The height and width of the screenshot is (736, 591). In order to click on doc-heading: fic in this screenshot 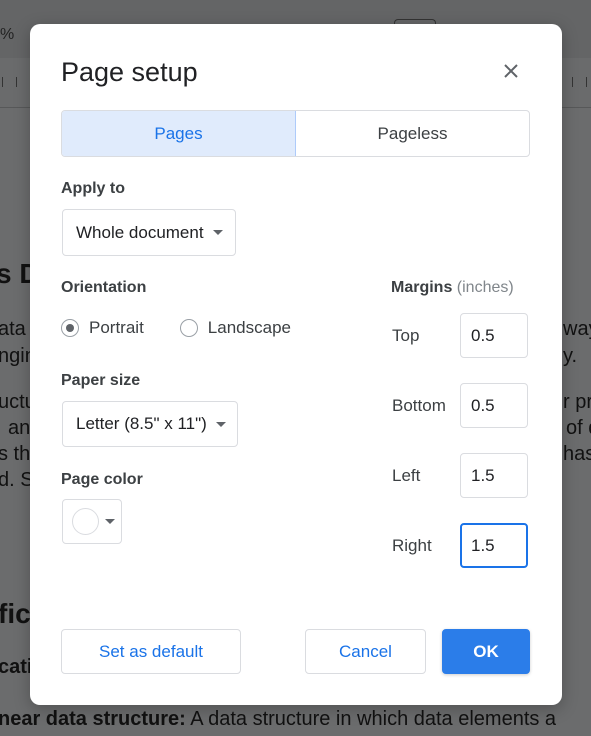, I will do `click(15, 613)`.